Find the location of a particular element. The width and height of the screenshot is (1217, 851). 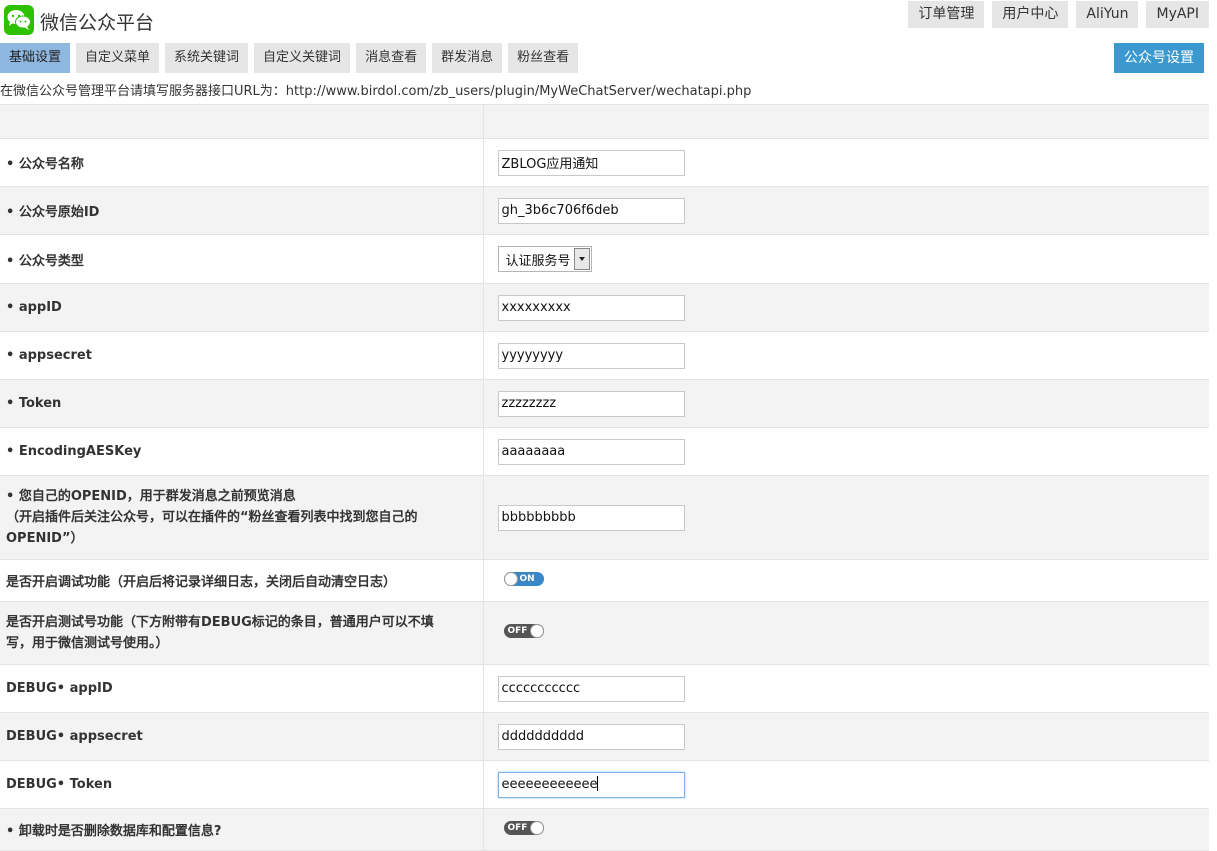

token-input is located at coordinates (591, 403).